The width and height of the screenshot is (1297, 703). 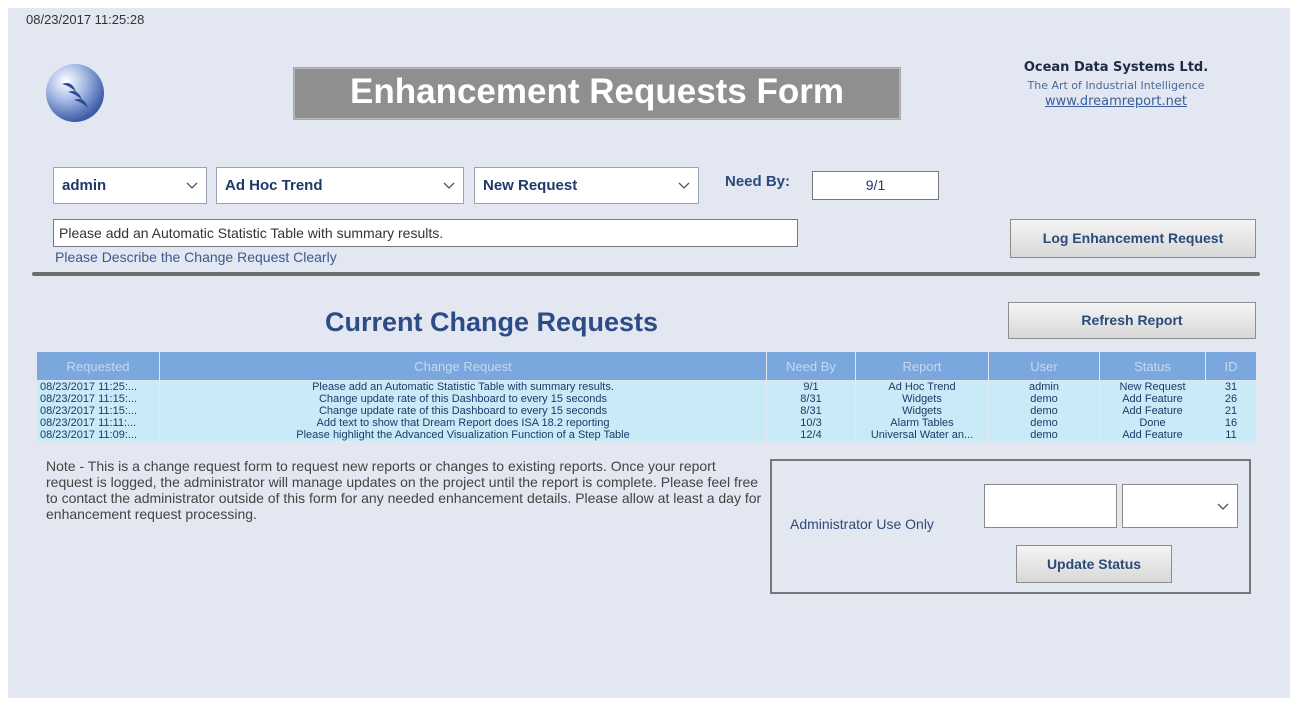 I want to click on company-name: Ocean Data Systems Ltd., so click(x=1116, y=67).